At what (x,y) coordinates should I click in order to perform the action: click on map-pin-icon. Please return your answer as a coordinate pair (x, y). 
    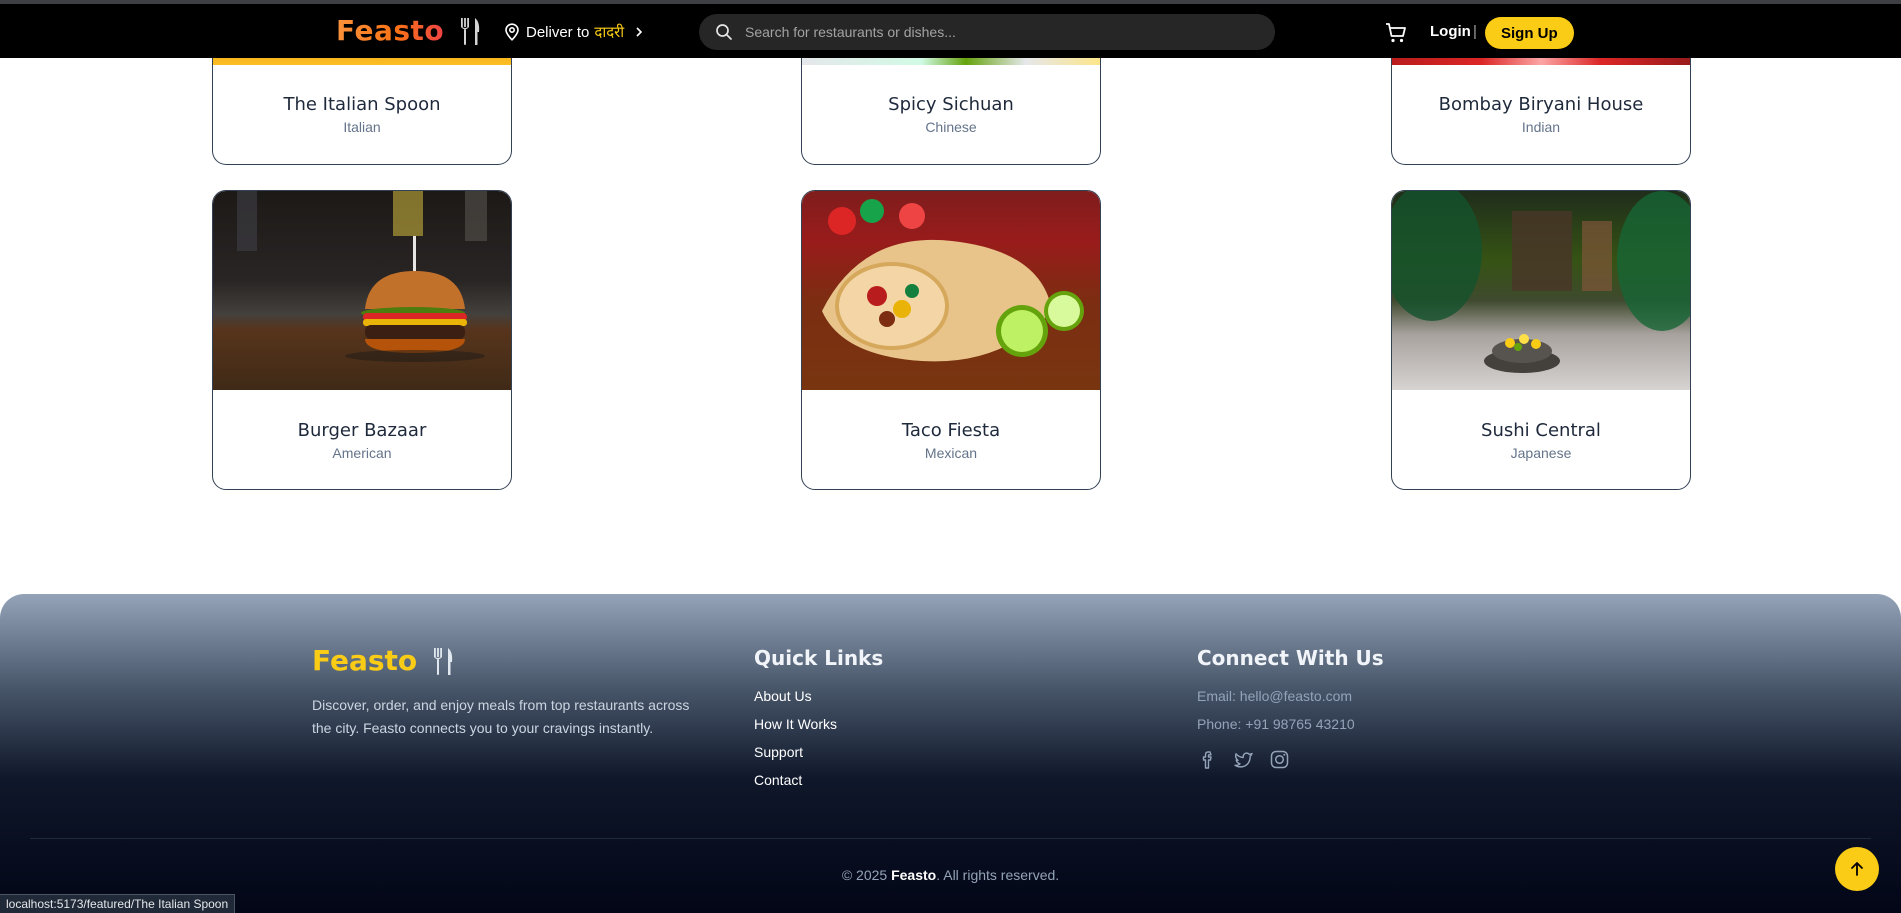
    Looking at the image, I should click on (512, 32).